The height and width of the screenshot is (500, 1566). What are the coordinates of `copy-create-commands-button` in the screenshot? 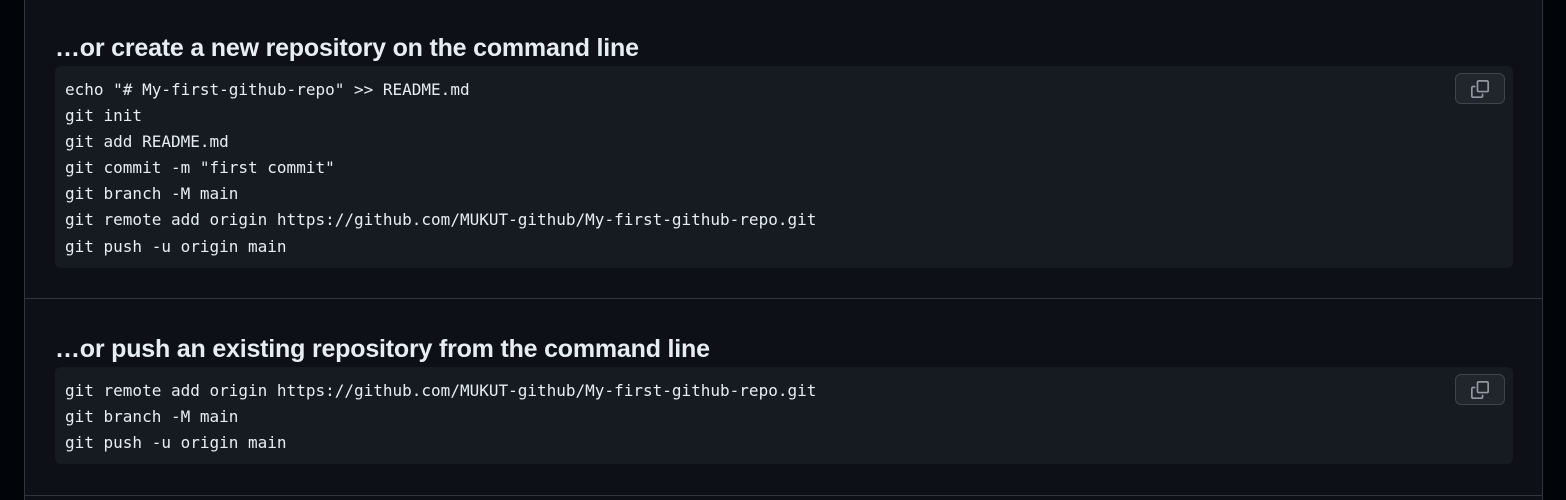 It's located at (1480, 88).